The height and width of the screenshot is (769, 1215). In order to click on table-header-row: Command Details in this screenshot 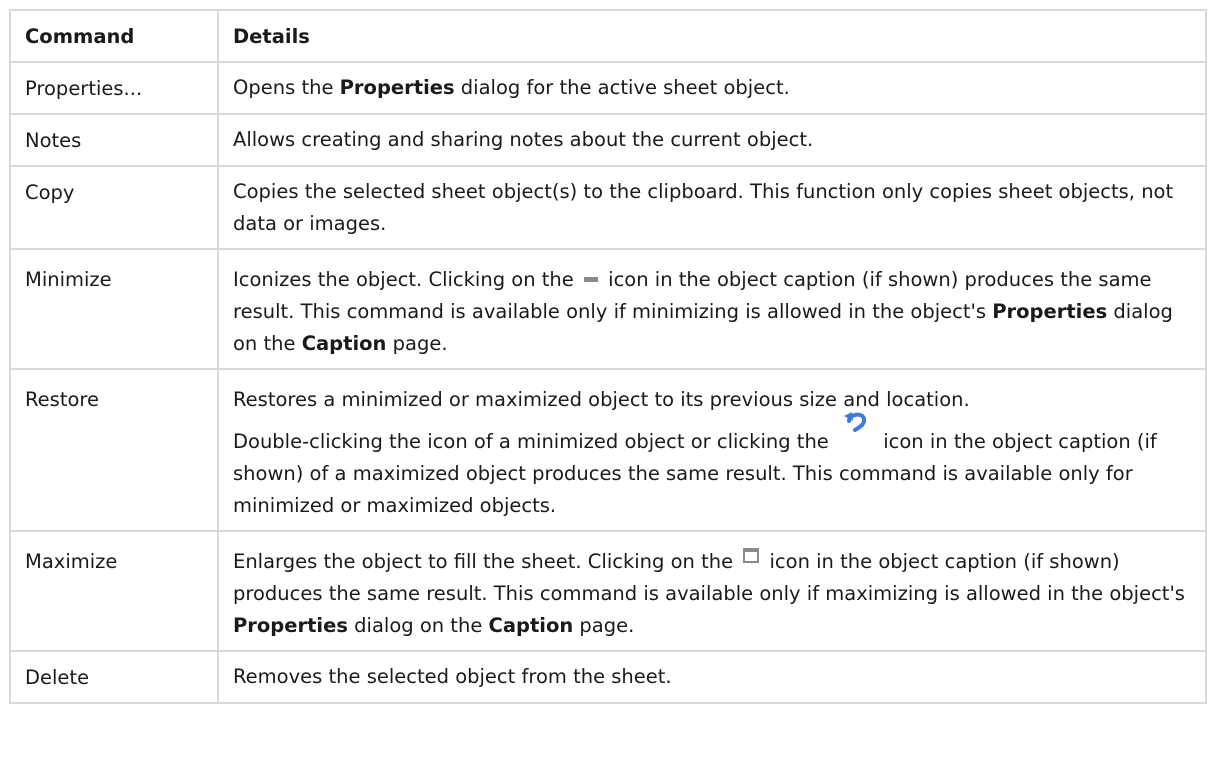, I will do `click(608, 36)`.